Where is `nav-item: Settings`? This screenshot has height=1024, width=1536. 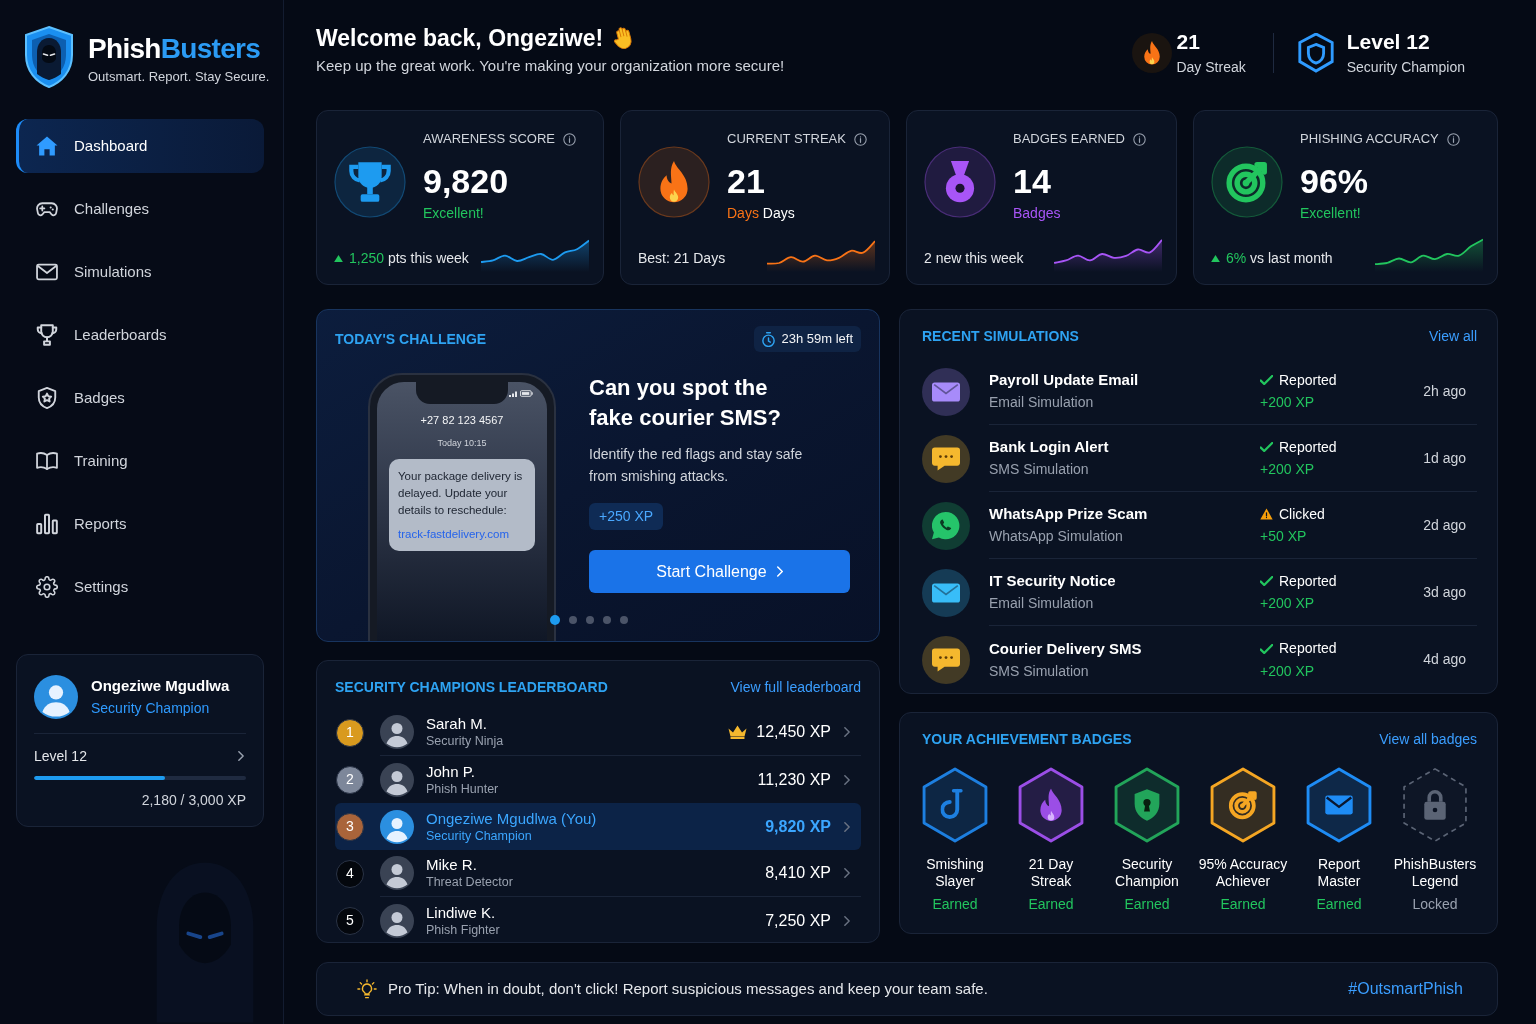
nav-item: Settings is located at coordinates (140, 587).